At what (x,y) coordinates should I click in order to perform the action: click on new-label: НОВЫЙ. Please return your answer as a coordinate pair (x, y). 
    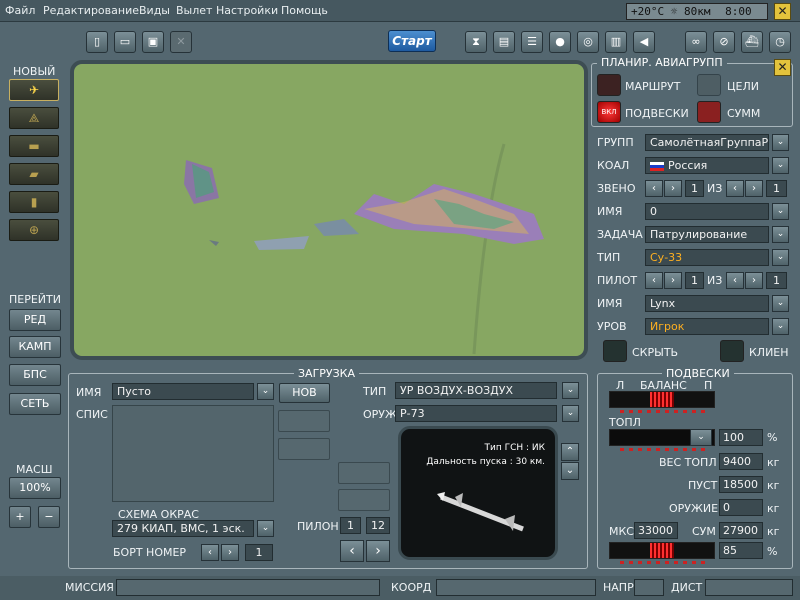
    Looking at the image, I should click on (34, 71).